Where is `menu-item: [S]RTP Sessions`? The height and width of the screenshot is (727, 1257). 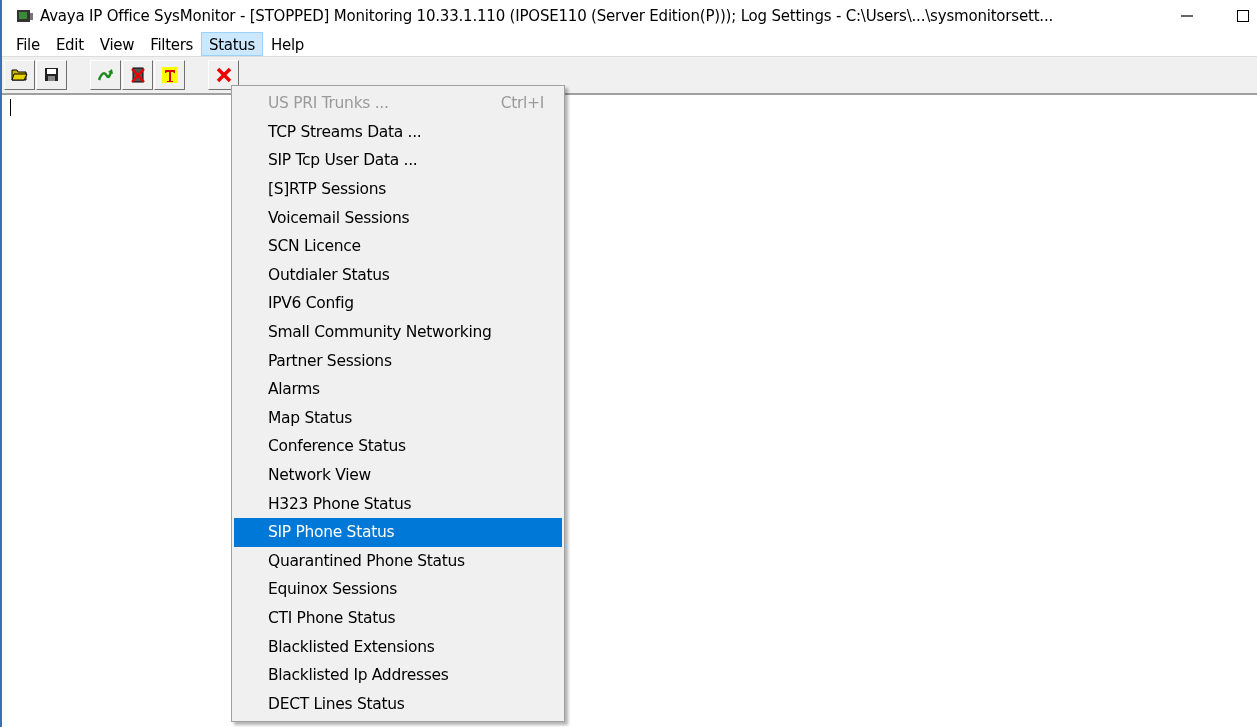 menu-item: [S]RTP Sessions is located at coordinates (398, 189).